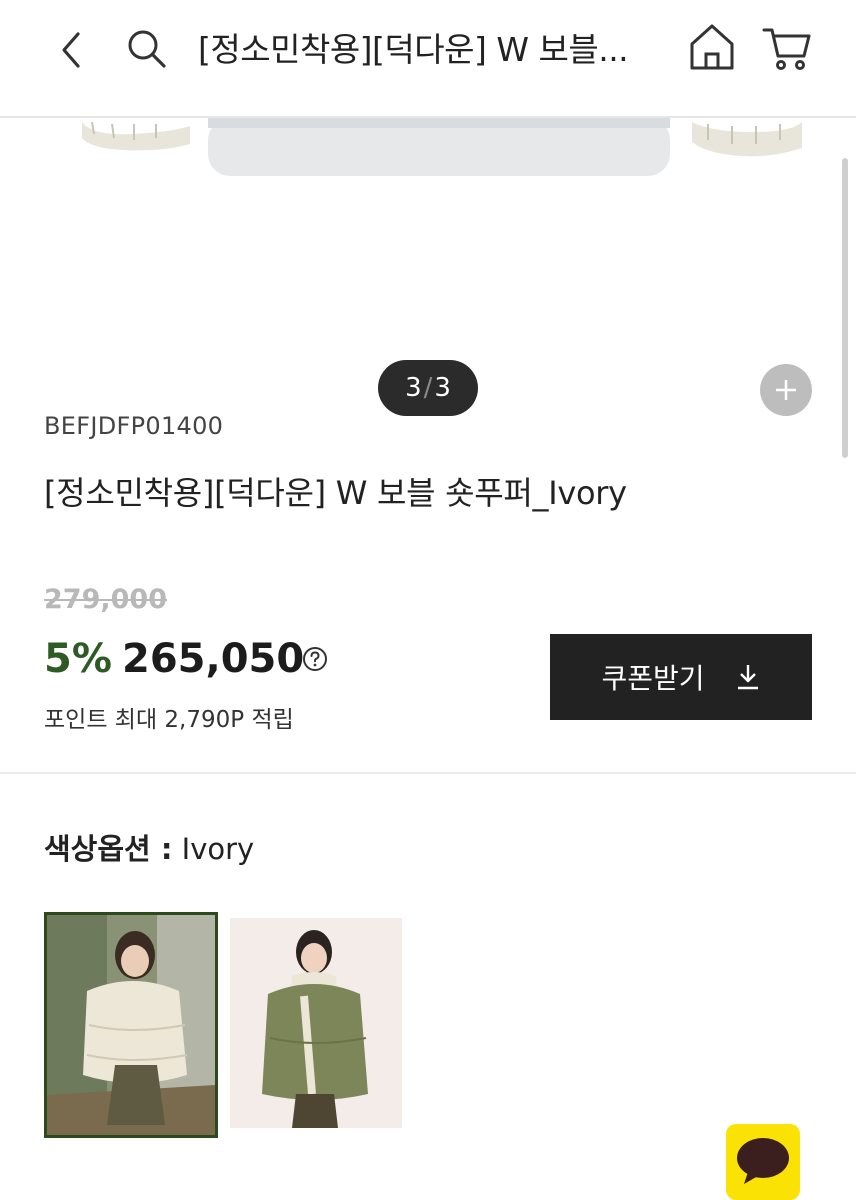 Image resolution: width=856 pixels, height=1200 pixels. I want to click on chat-bubble-icon, so click(763, 1161).